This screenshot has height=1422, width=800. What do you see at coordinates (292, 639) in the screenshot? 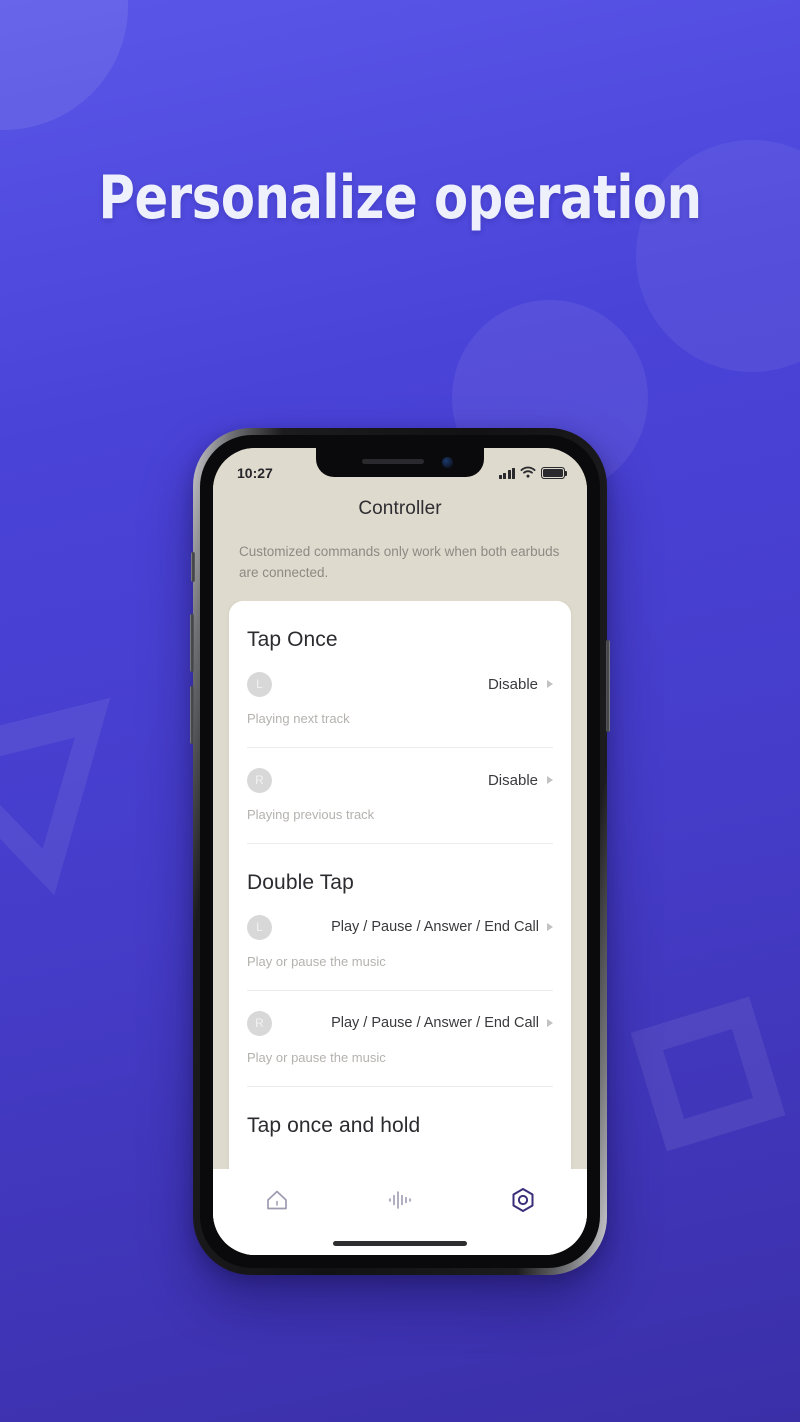
I see `section-title-tap-once: Tap Once` at bounding box center [292, 639].